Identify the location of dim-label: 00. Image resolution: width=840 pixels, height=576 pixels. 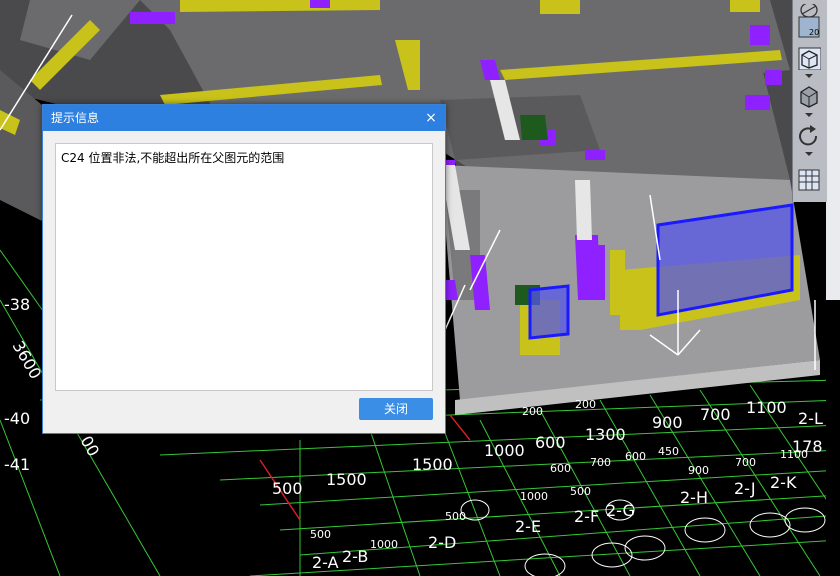
(90, 446).